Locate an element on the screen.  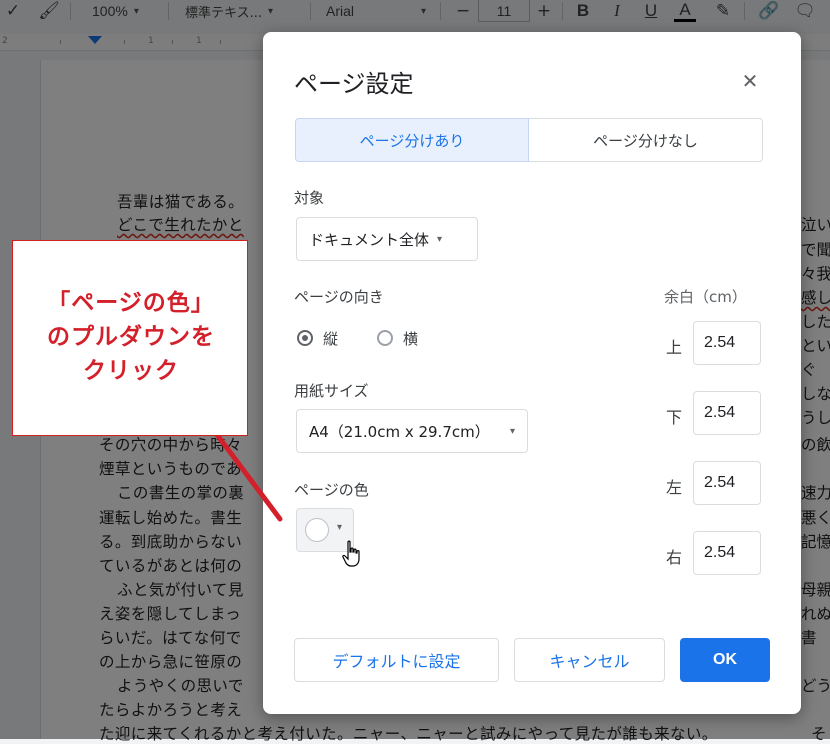
target-select: ドキュメント全体 ▾ is located at coordinates (387, 239).